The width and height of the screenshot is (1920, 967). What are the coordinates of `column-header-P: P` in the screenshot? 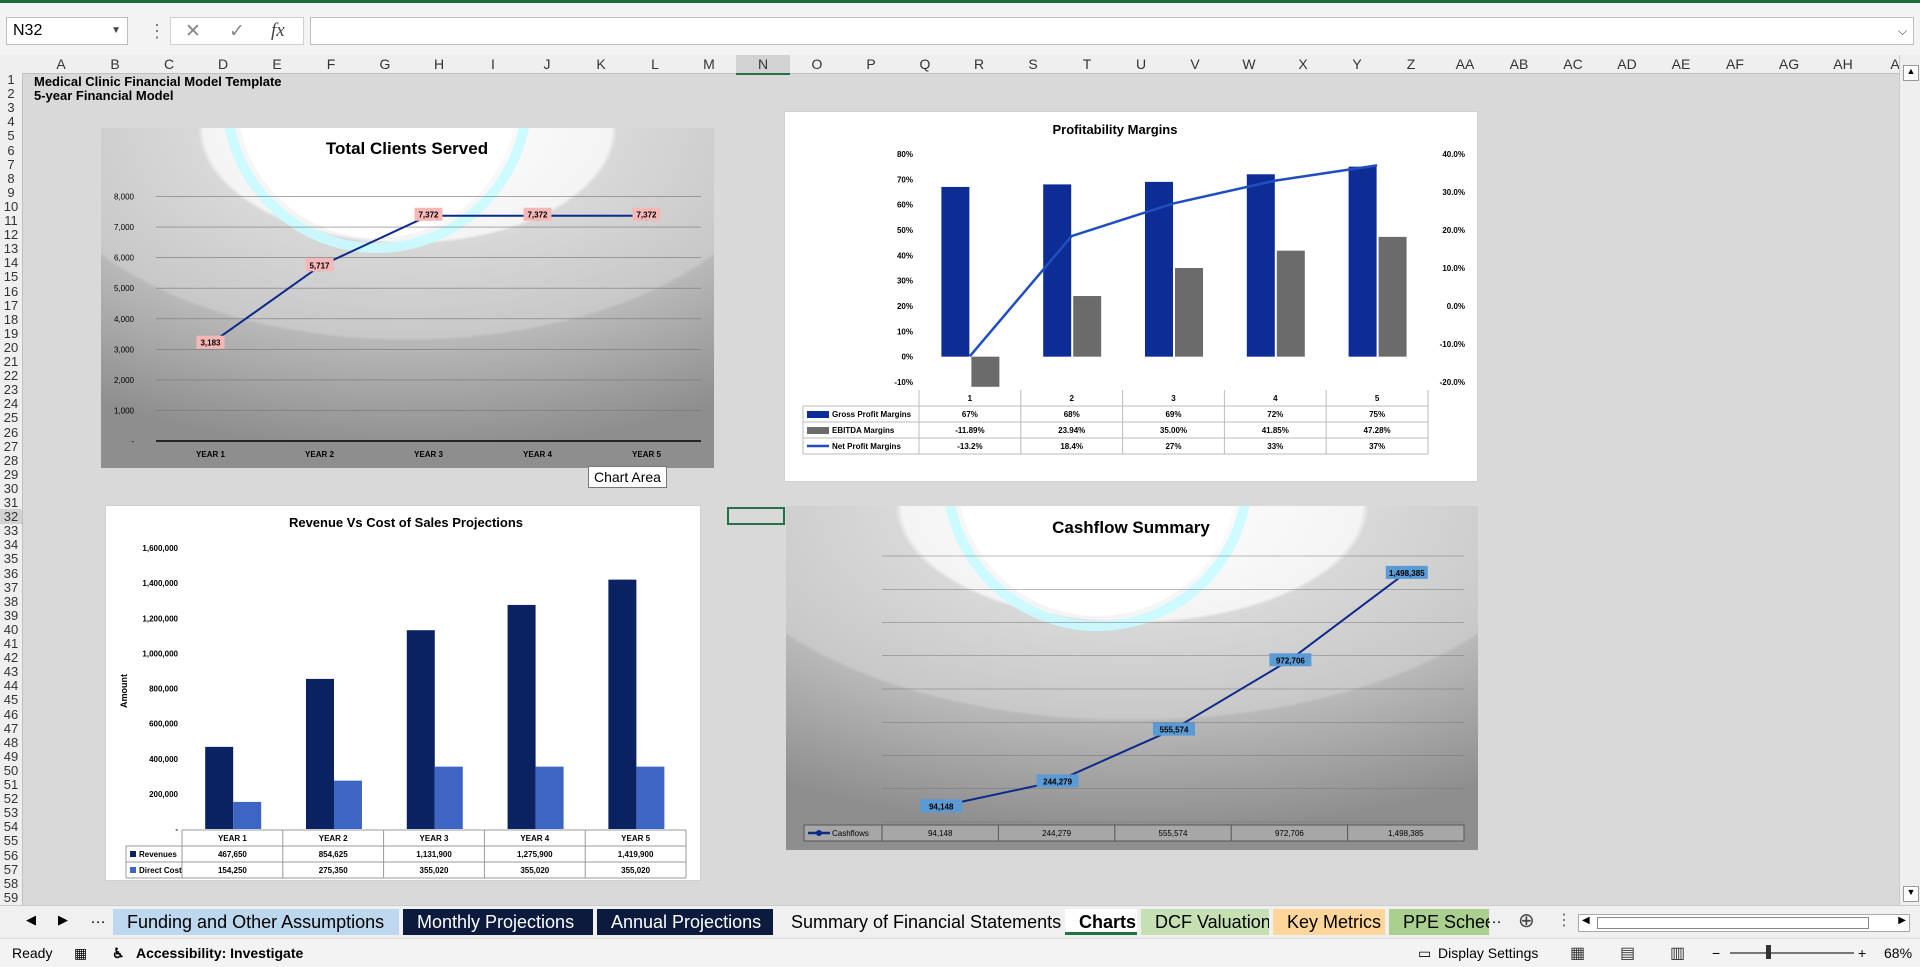 It's located at (871, 64).